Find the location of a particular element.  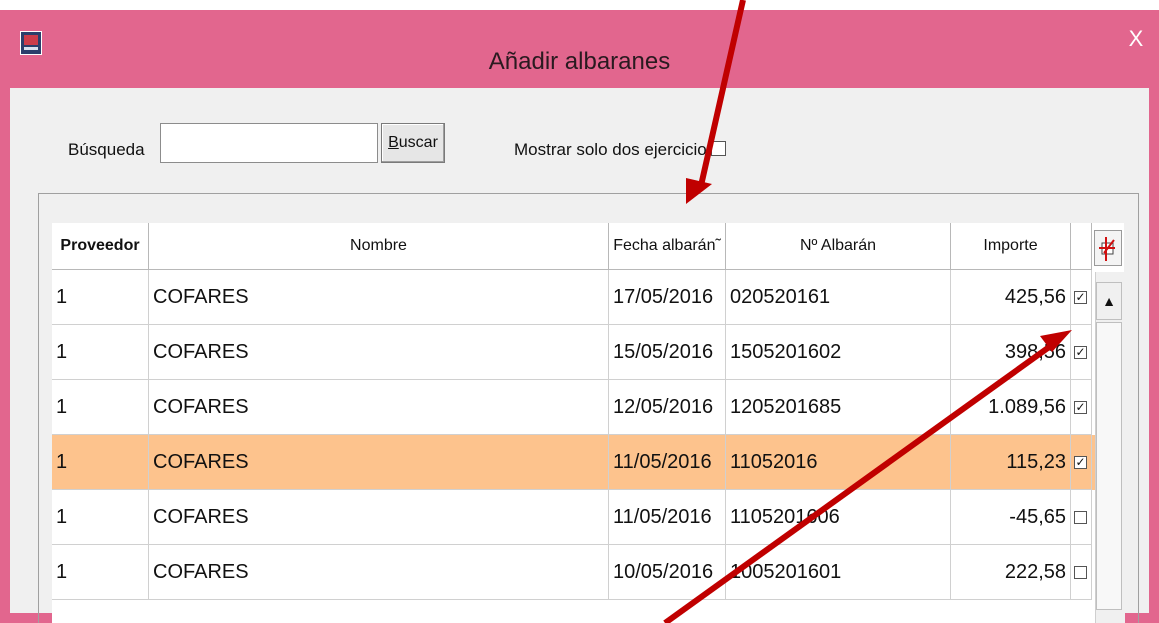

cell-fecha: 15/05/2016 is located at coordinates (667, 352).